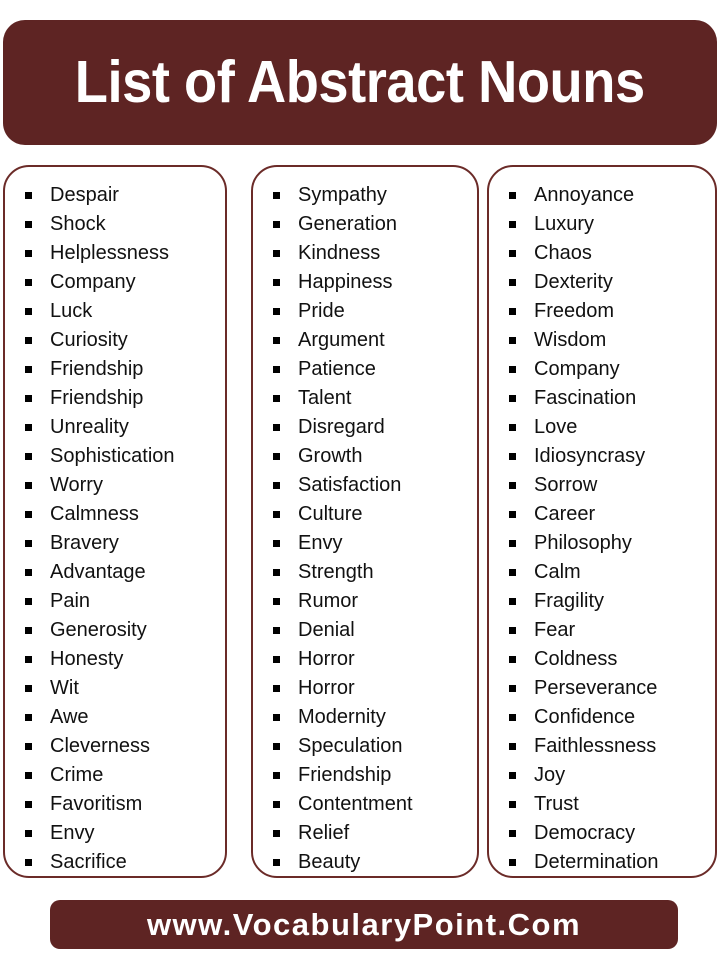  Describe the element at coordinates (125, 717) in the screenshot. I see `word-list-item: Awe` at that location.